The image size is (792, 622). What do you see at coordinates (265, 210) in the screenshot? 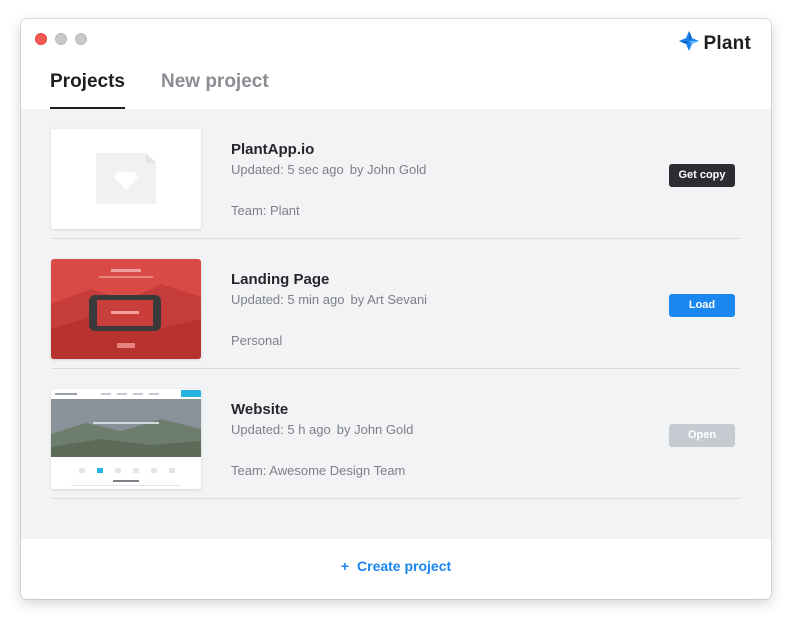
I see `team-label: Team: Plant` at bounding box center [265, 210].